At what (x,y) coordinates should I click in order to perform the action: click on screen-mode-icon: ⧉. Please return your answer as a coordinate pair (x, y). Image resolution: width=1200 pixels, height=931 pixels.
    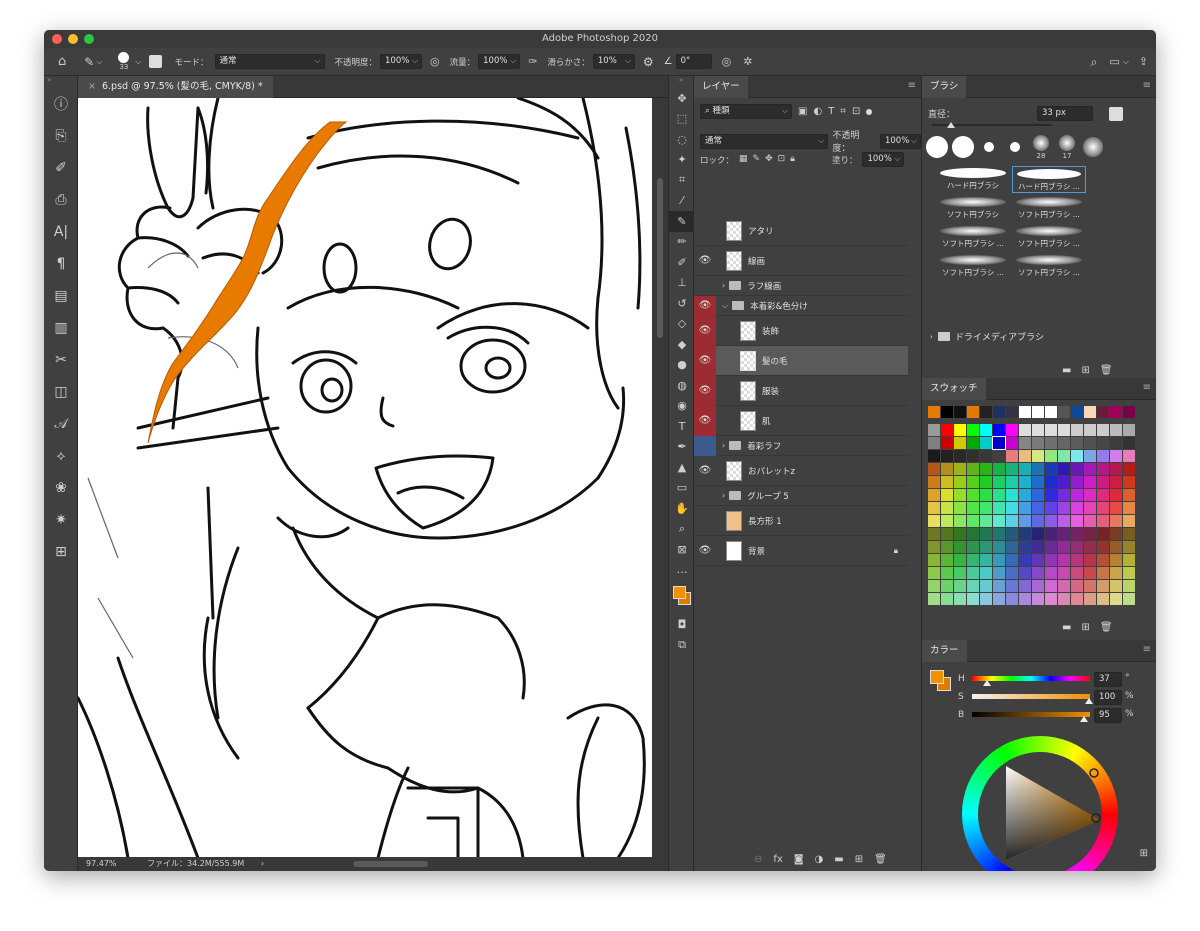
    Looking at the image, I should click on (682, 645).